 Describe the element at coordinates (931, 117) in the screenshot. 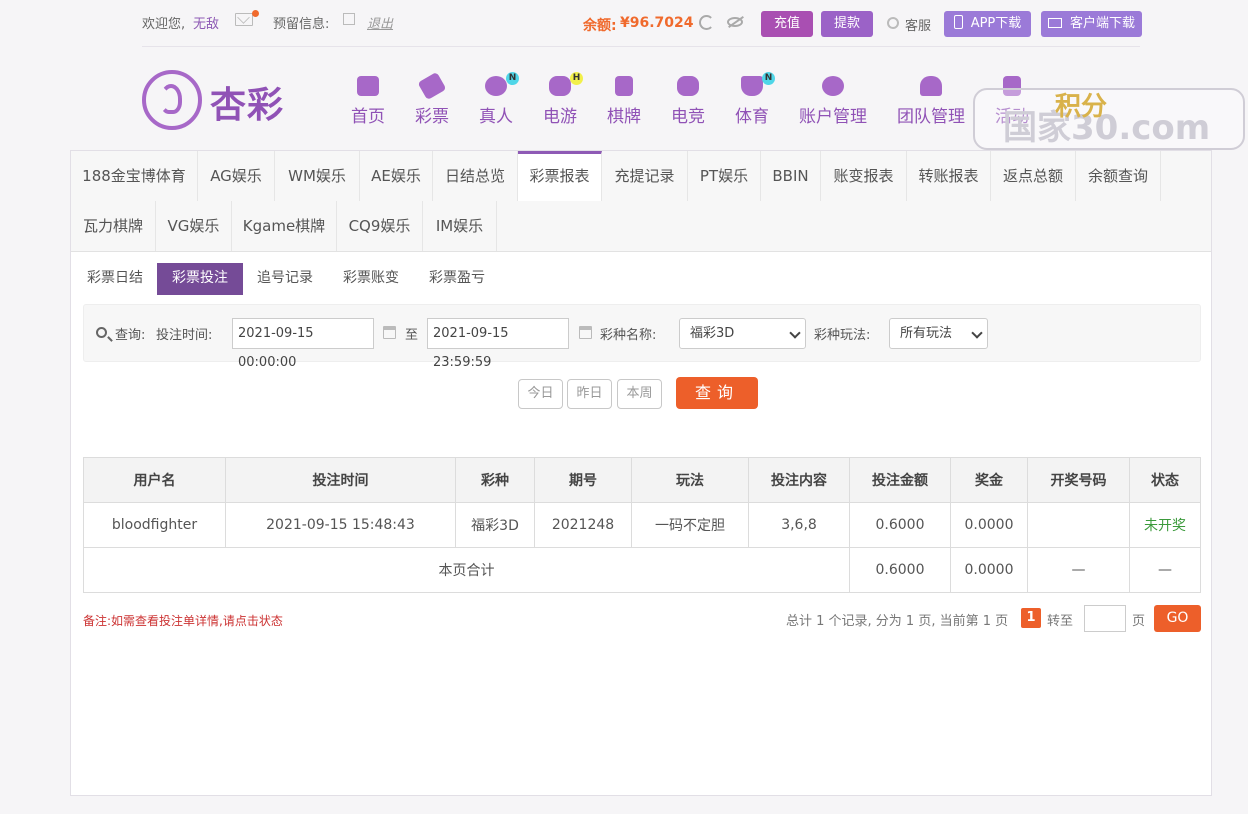

I see `nav-label: 团队管理` at that location.